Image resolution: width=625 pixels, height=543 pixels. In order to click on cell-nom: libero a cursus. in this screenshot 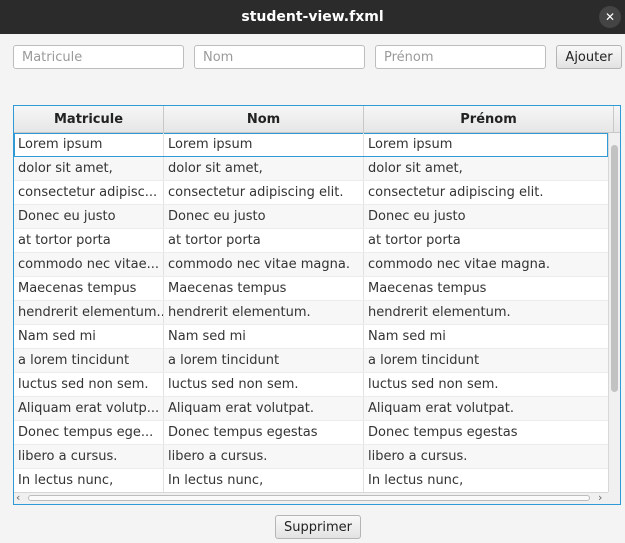, I will do `click(264, 456)`.